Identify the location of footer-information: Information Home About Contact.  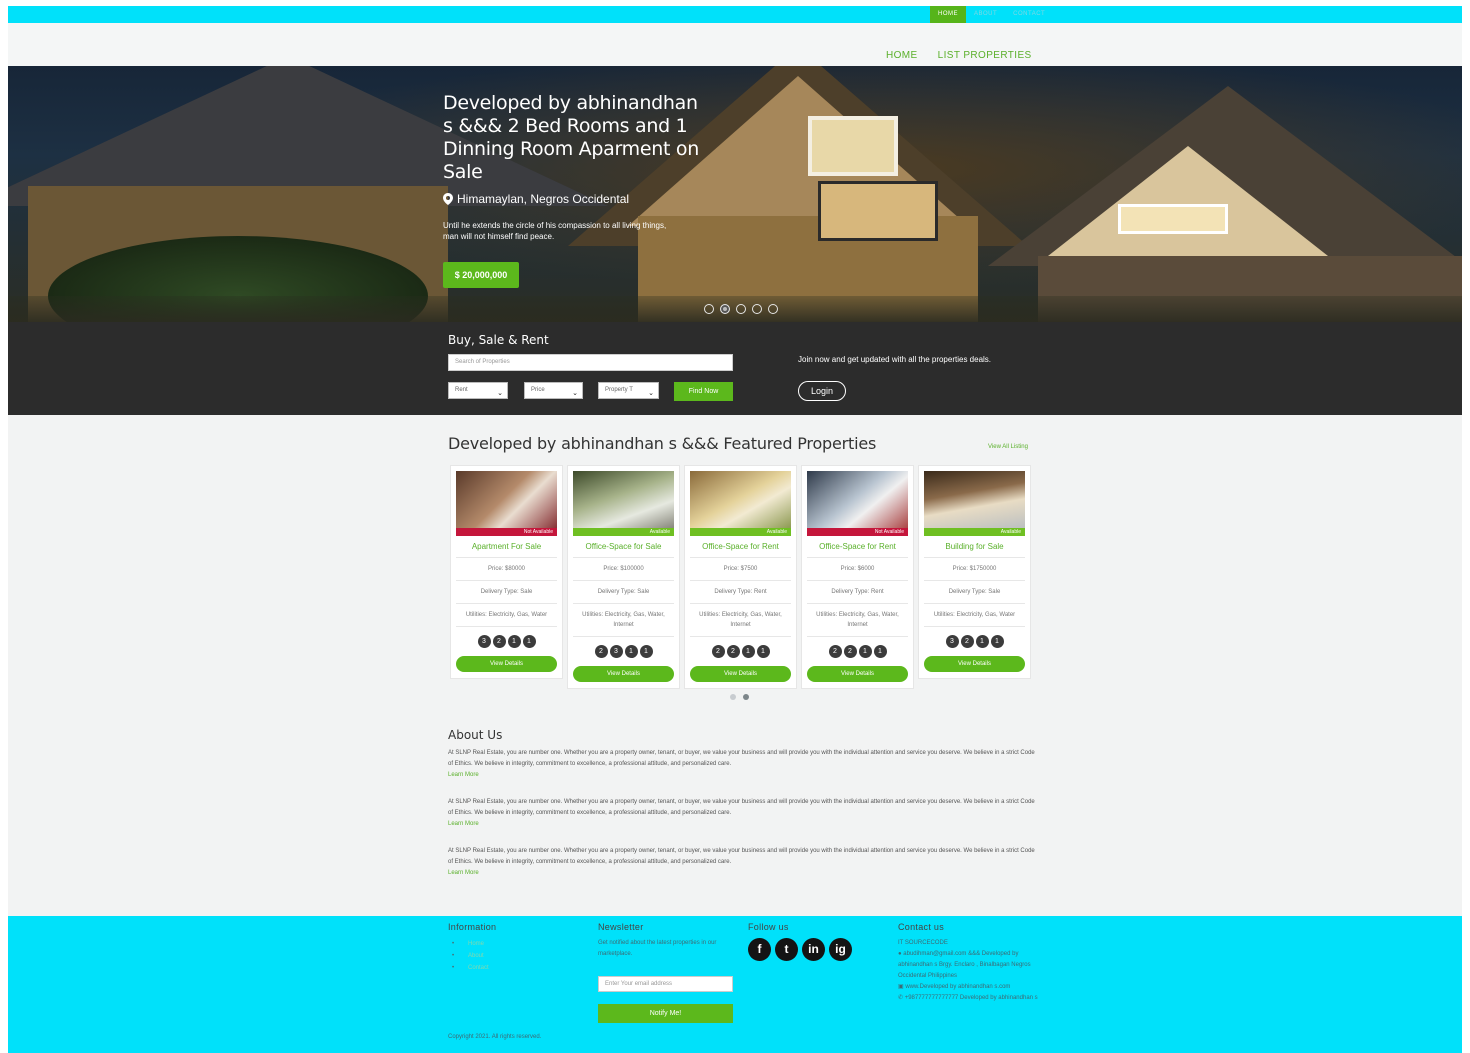
(518, 948).